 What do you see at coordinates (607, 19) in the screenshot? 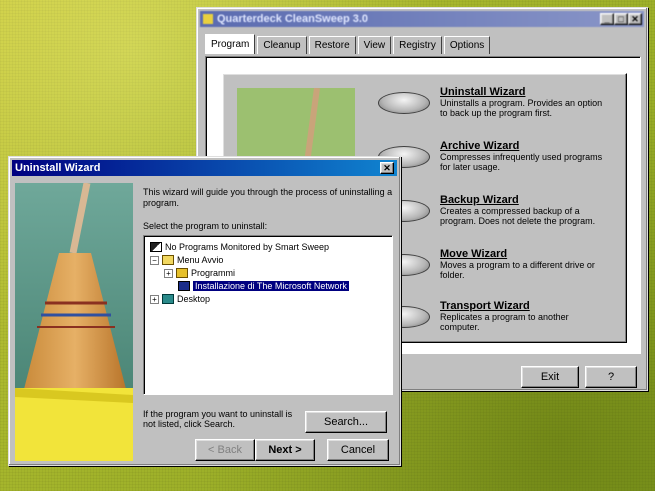
I see `minimize-button: _` at bounding box center [607, 19].